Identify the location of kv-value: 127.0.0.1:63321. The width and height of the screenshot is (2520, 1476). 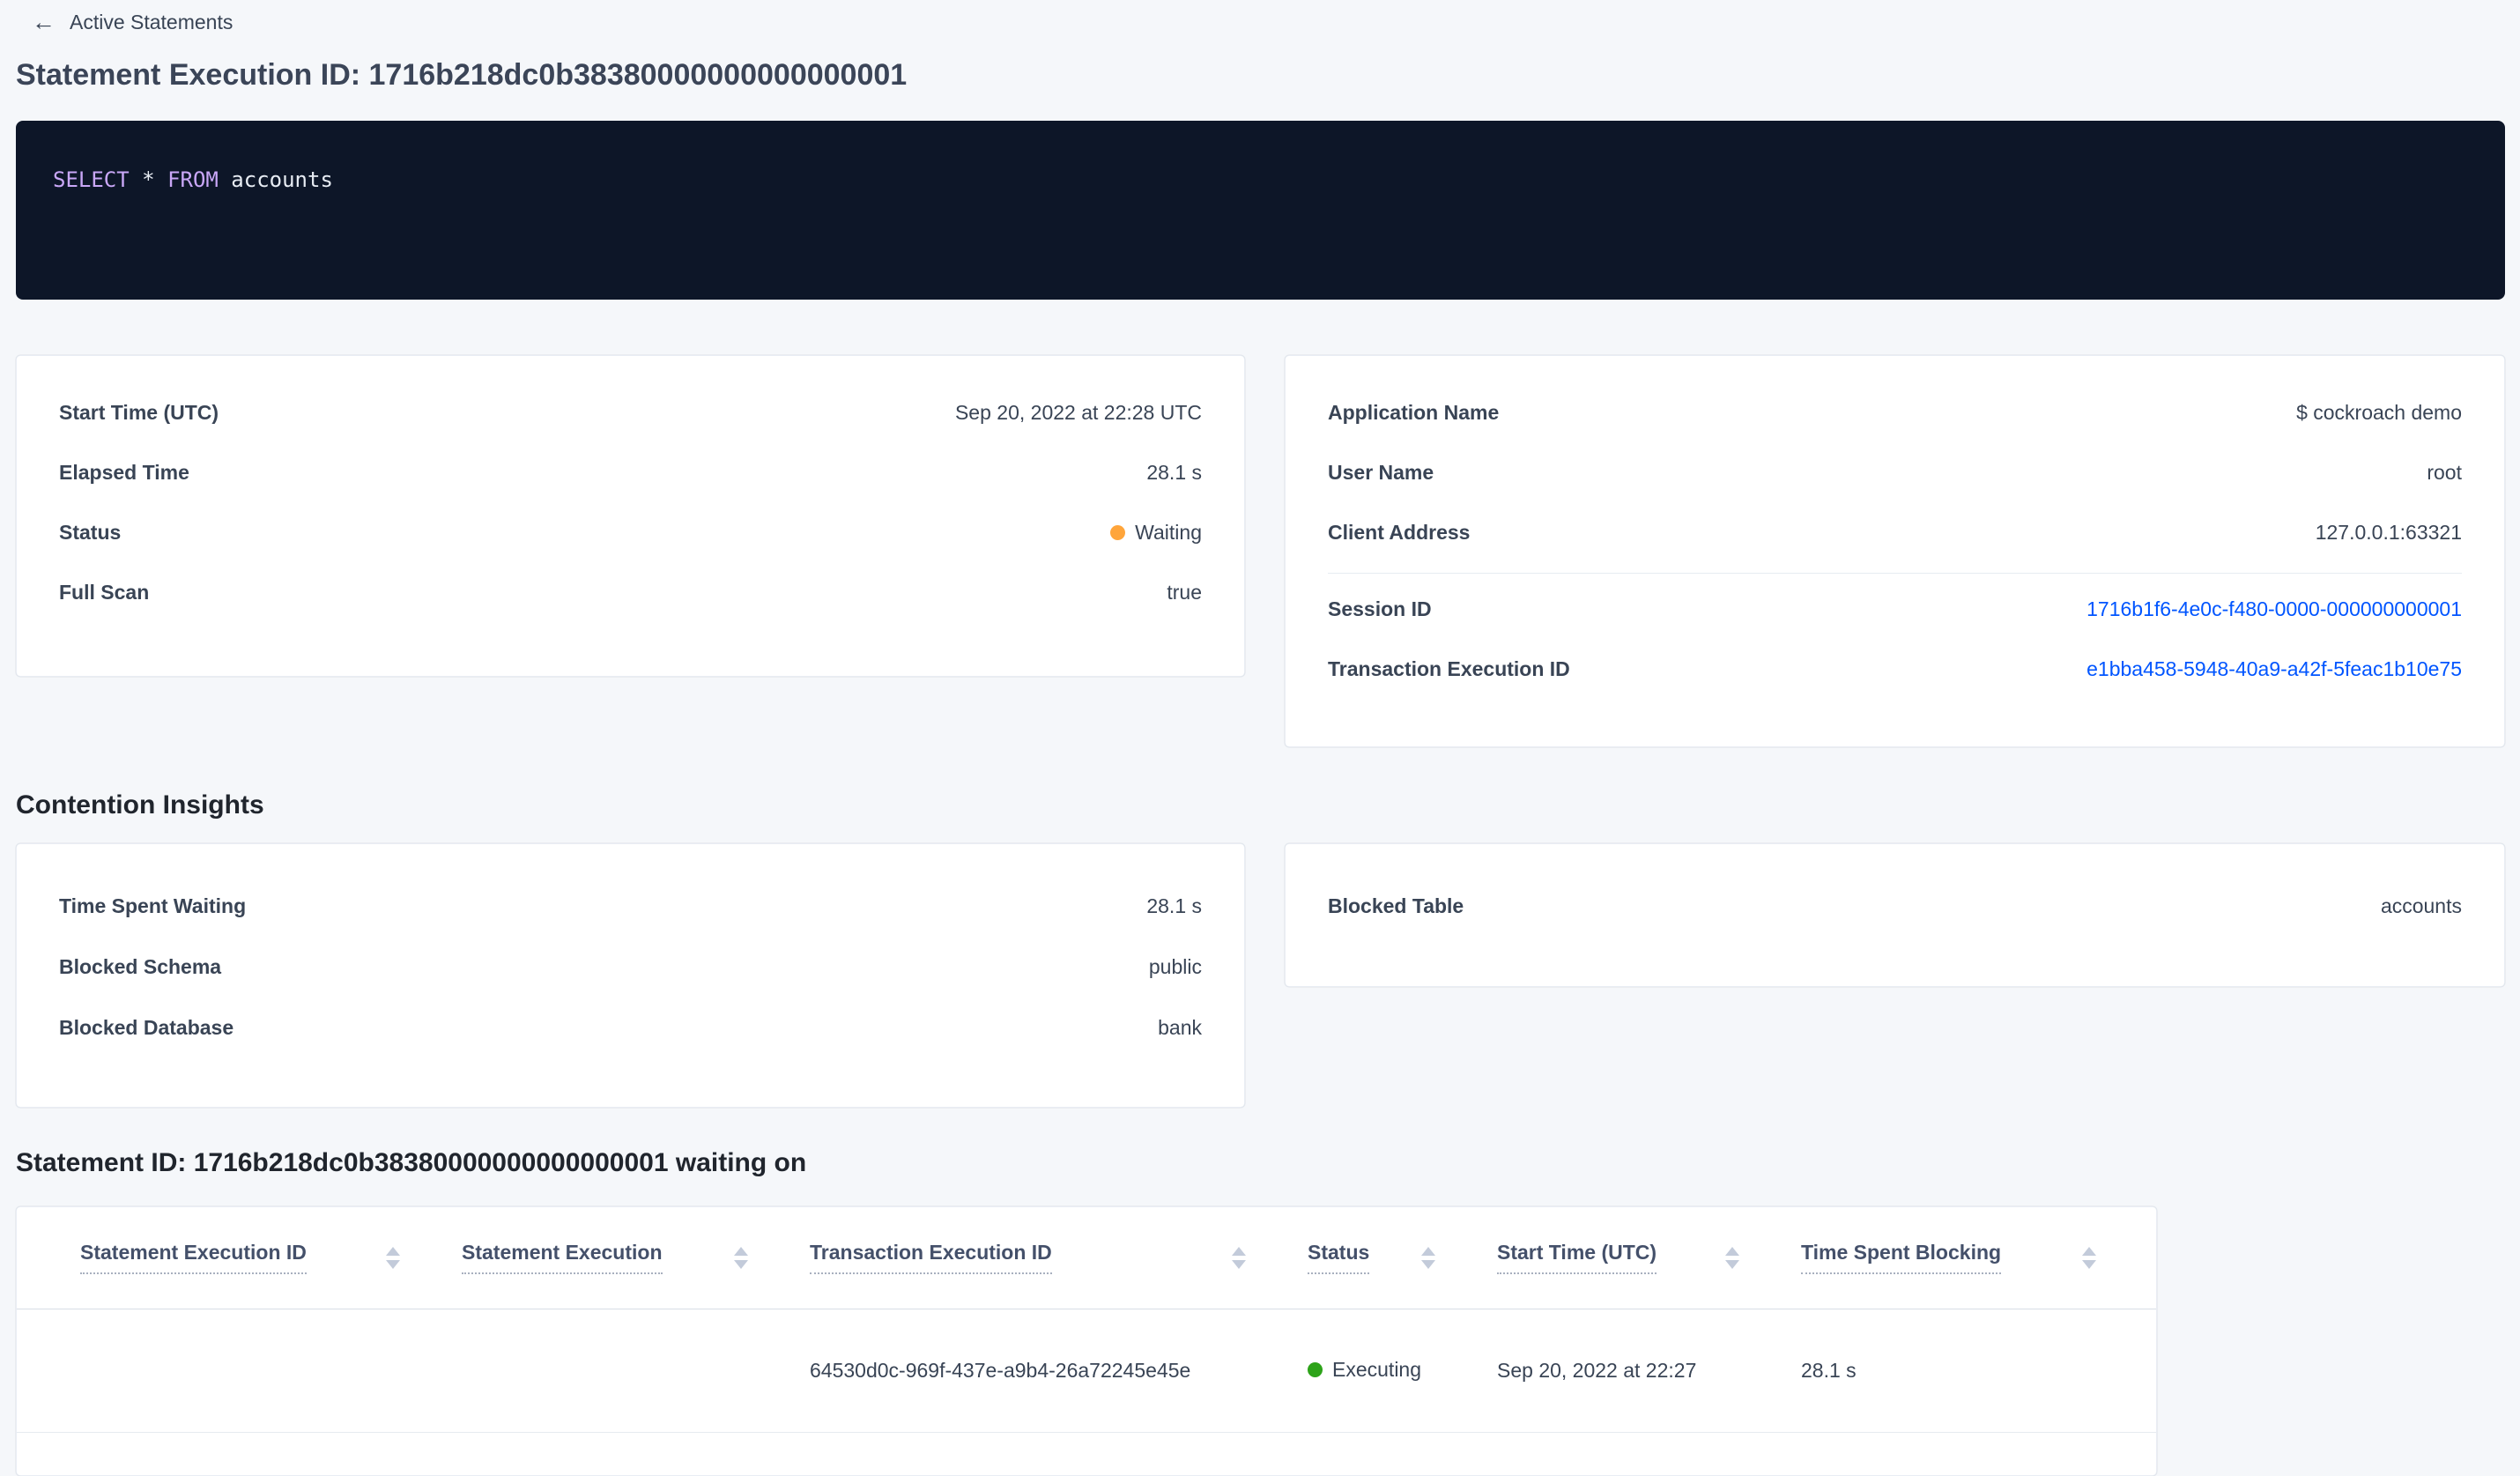
(2388, 532).